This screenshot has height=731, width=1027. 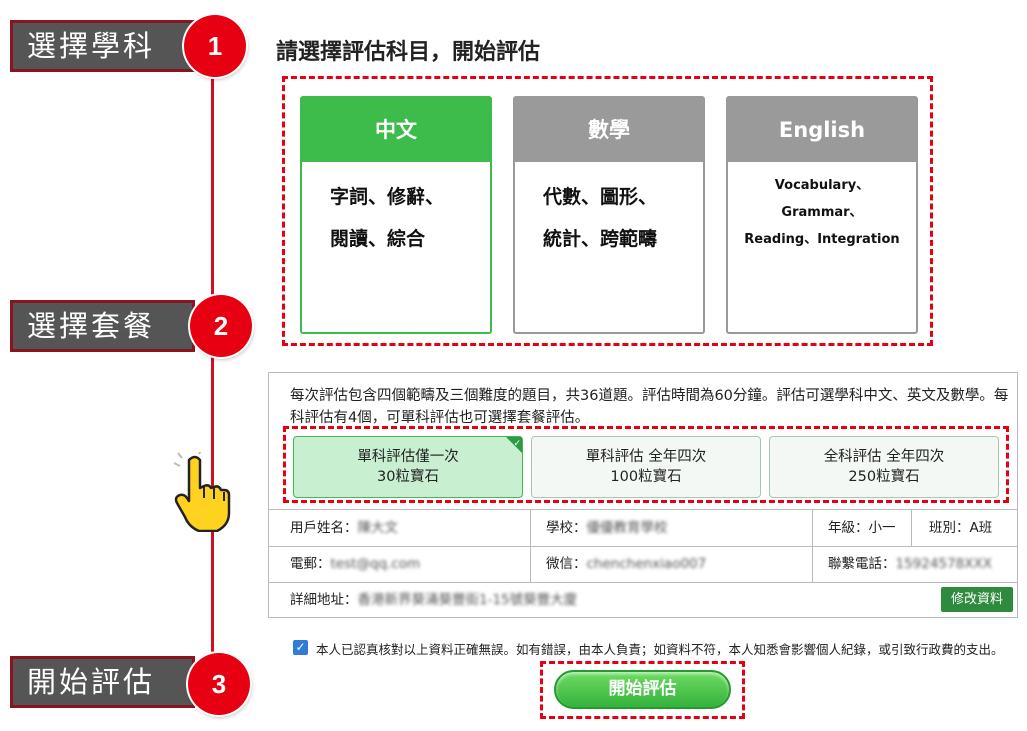 I want to click on package-name: 單科評估 全年四次, so click(x=646, y=457).